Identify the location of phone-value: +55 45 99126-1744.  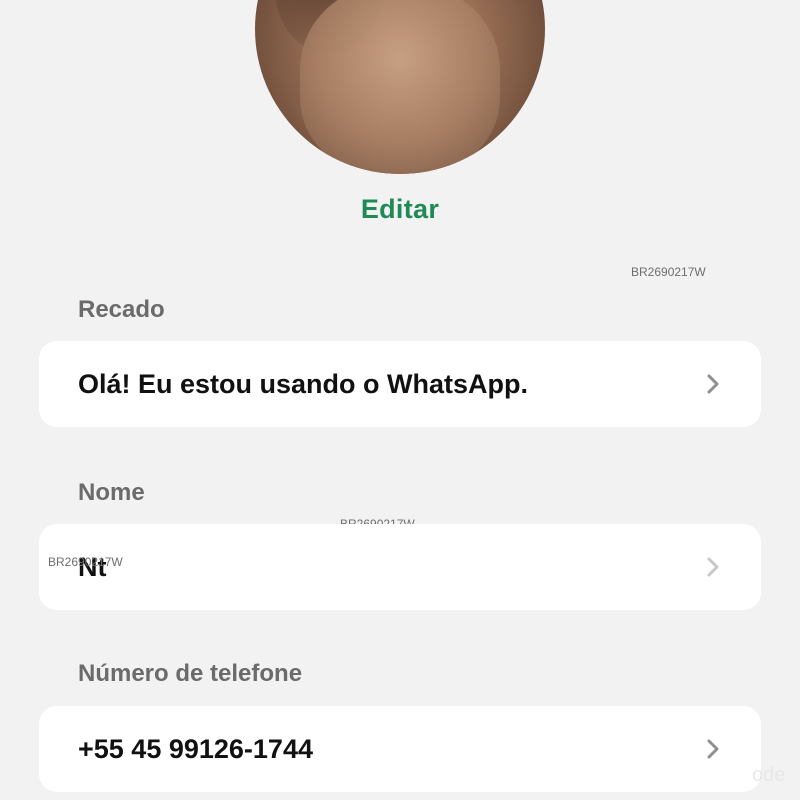
(195, 748).